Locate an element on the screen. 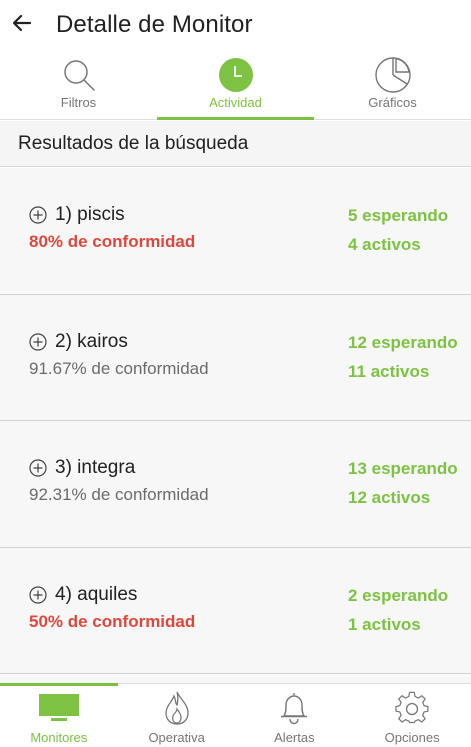 The height and width of the screenshot is (747, 471). tab-bar: Filtros Actividad Gráficos is located at coordinates (235, 85).